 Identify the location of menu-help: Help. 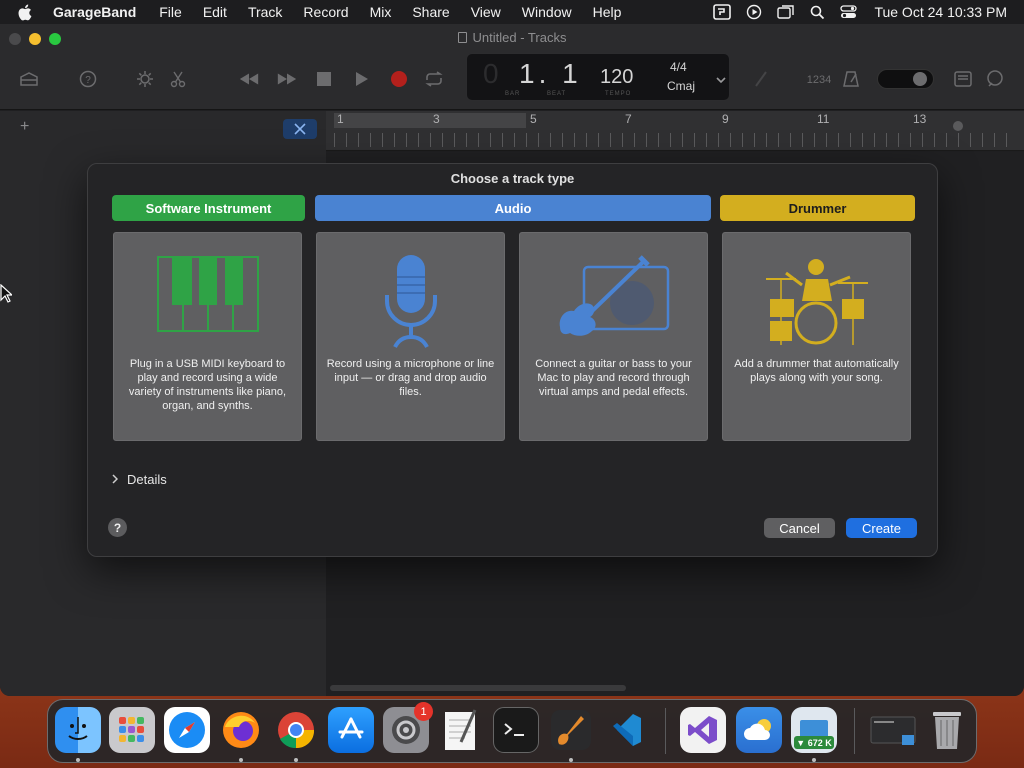
(607, 12).